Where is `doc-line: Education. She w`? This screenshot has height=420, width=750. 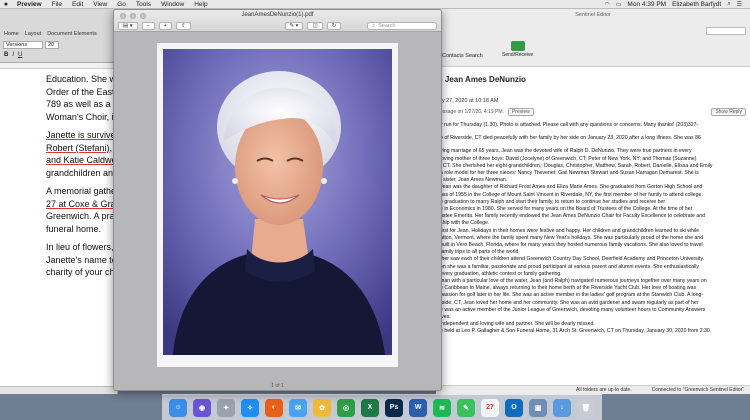 doc-line: Education. She w is located at coordinates (81, 79).